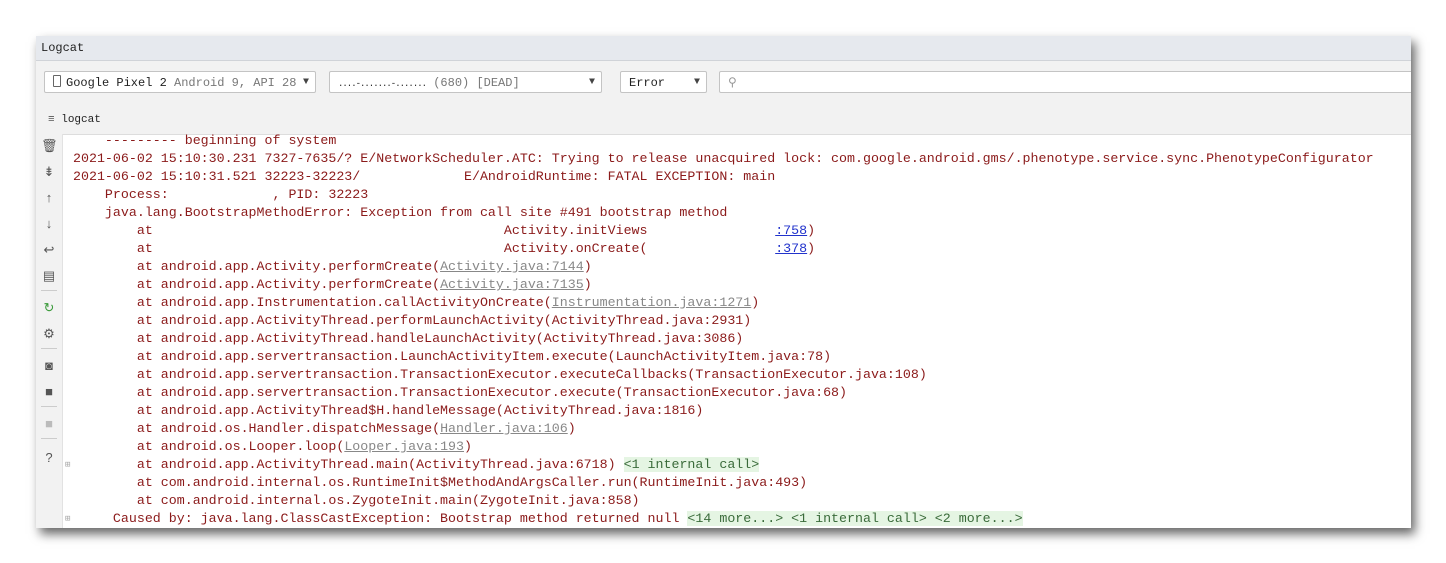 This screenshot has width=1446, height=563. Describe the element at coordinates (512, 284) in the screenshot. I see `source-link: Activity.java:7135` at that location.